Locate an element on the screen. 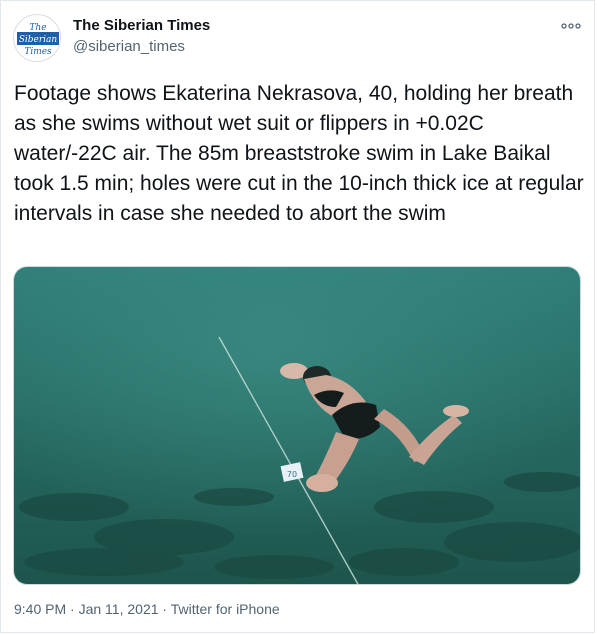  account-handle: @siberian_times is located at coordinates (129, 46).